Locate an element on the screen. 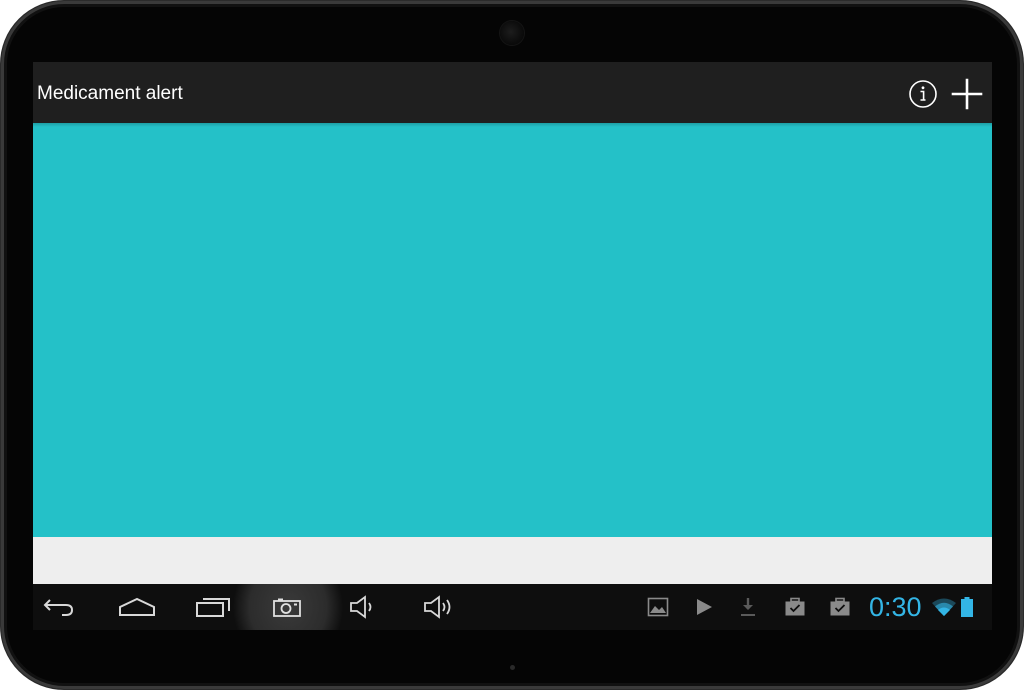 The image size is (1024, 690). wifi-status is located at coordinates (944, 607).